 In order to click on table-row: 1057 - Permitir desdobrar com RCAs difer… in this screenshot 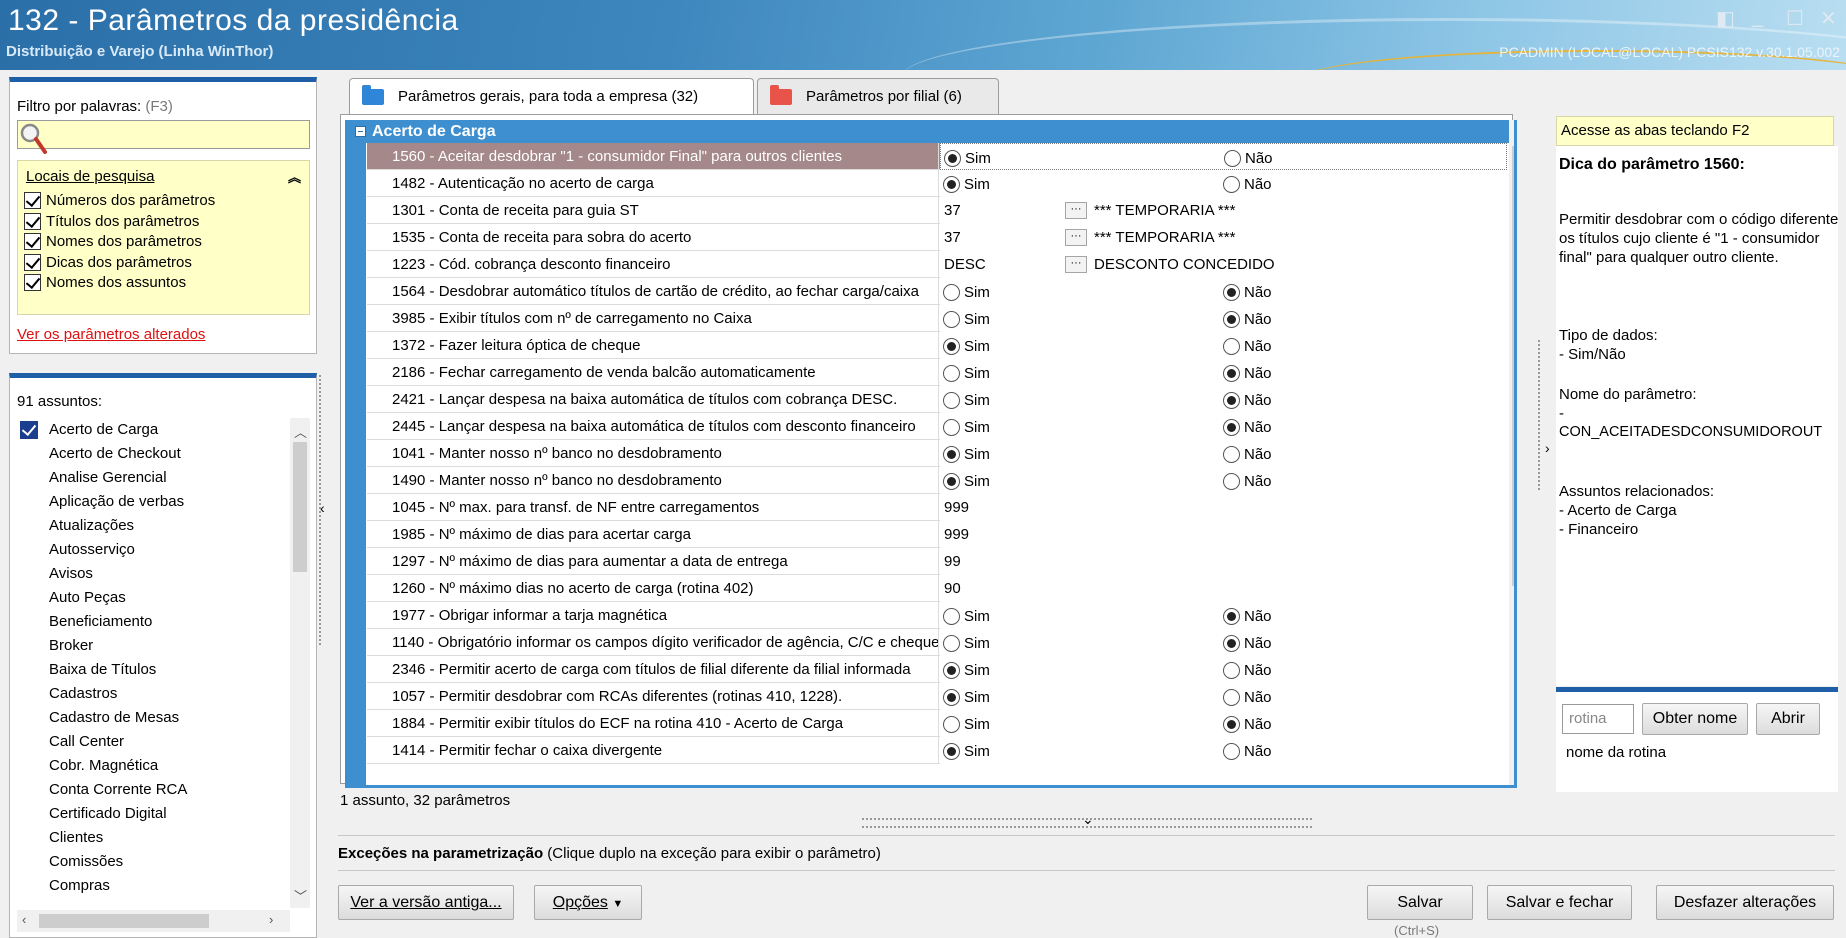, I will do `click(937, 696)`.